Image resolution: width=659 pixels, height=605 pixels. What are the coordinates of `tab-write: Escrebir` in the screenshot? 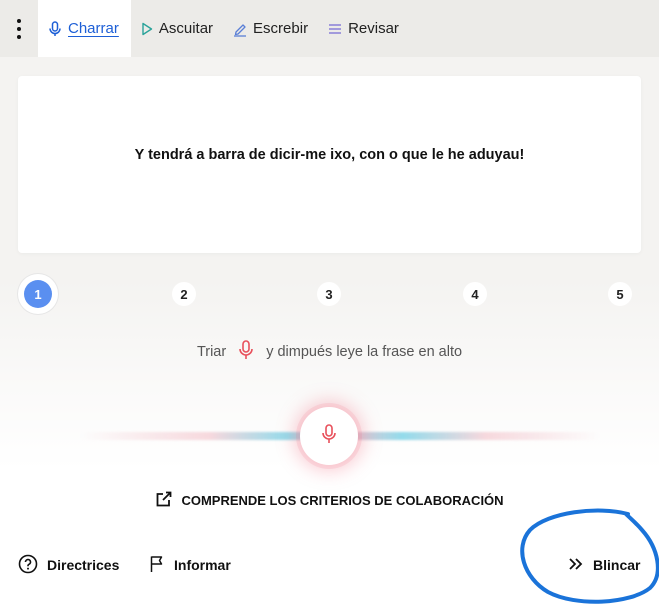 It's located at (270, 28).